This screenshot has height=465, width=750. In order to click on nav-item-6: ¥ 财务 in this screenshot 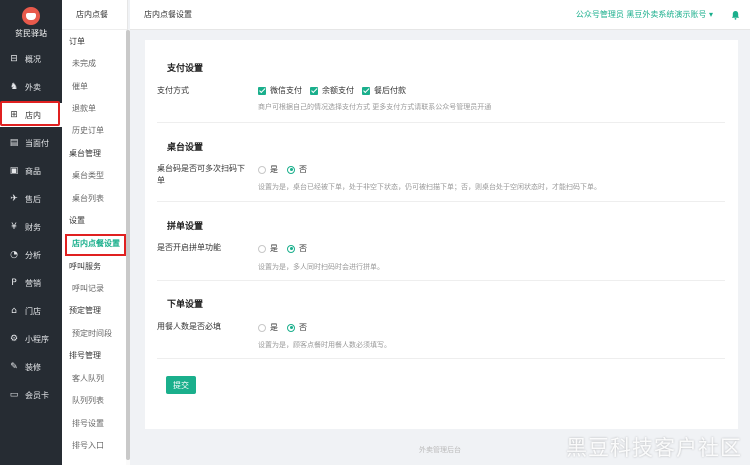, I will do `click(31, 227)`.